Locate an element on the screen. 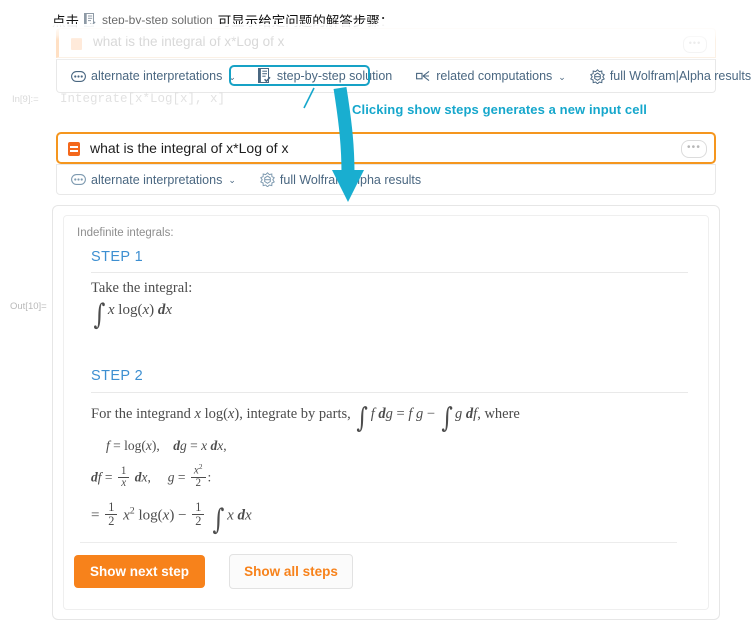 This screenshot has height=629, width=752. toolbar2-item-full-wolfram-alpha-results: full Wolfram|Alpha results is located at coordinates (340, 179).